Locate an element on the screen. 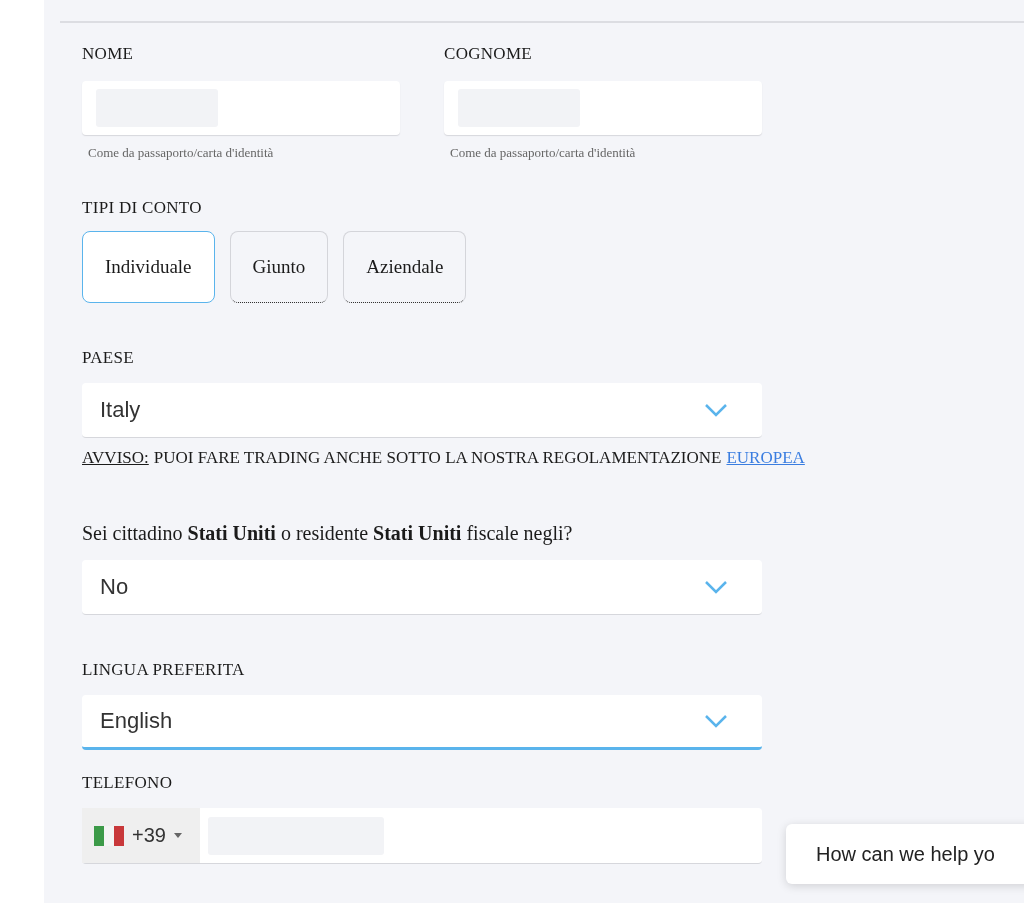 This screenshot has height=903, width=1024. field-label: NOME is located at coordinates (108, 54).